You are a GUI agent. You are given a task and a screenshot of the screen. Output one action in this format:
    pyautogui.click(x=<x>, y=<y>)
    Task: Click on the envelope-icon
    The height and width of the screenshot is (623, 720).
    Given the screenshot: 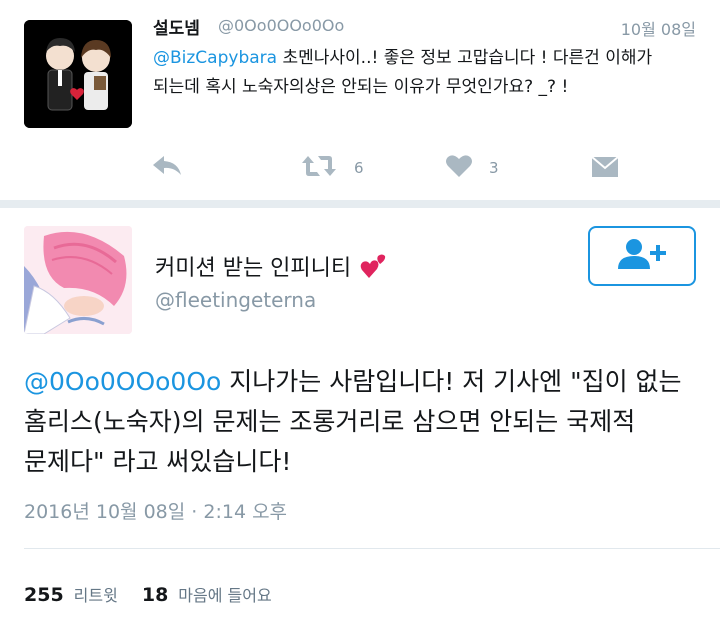 What is the action you would take?
    pyautogui.click(x=605, y=168)
    